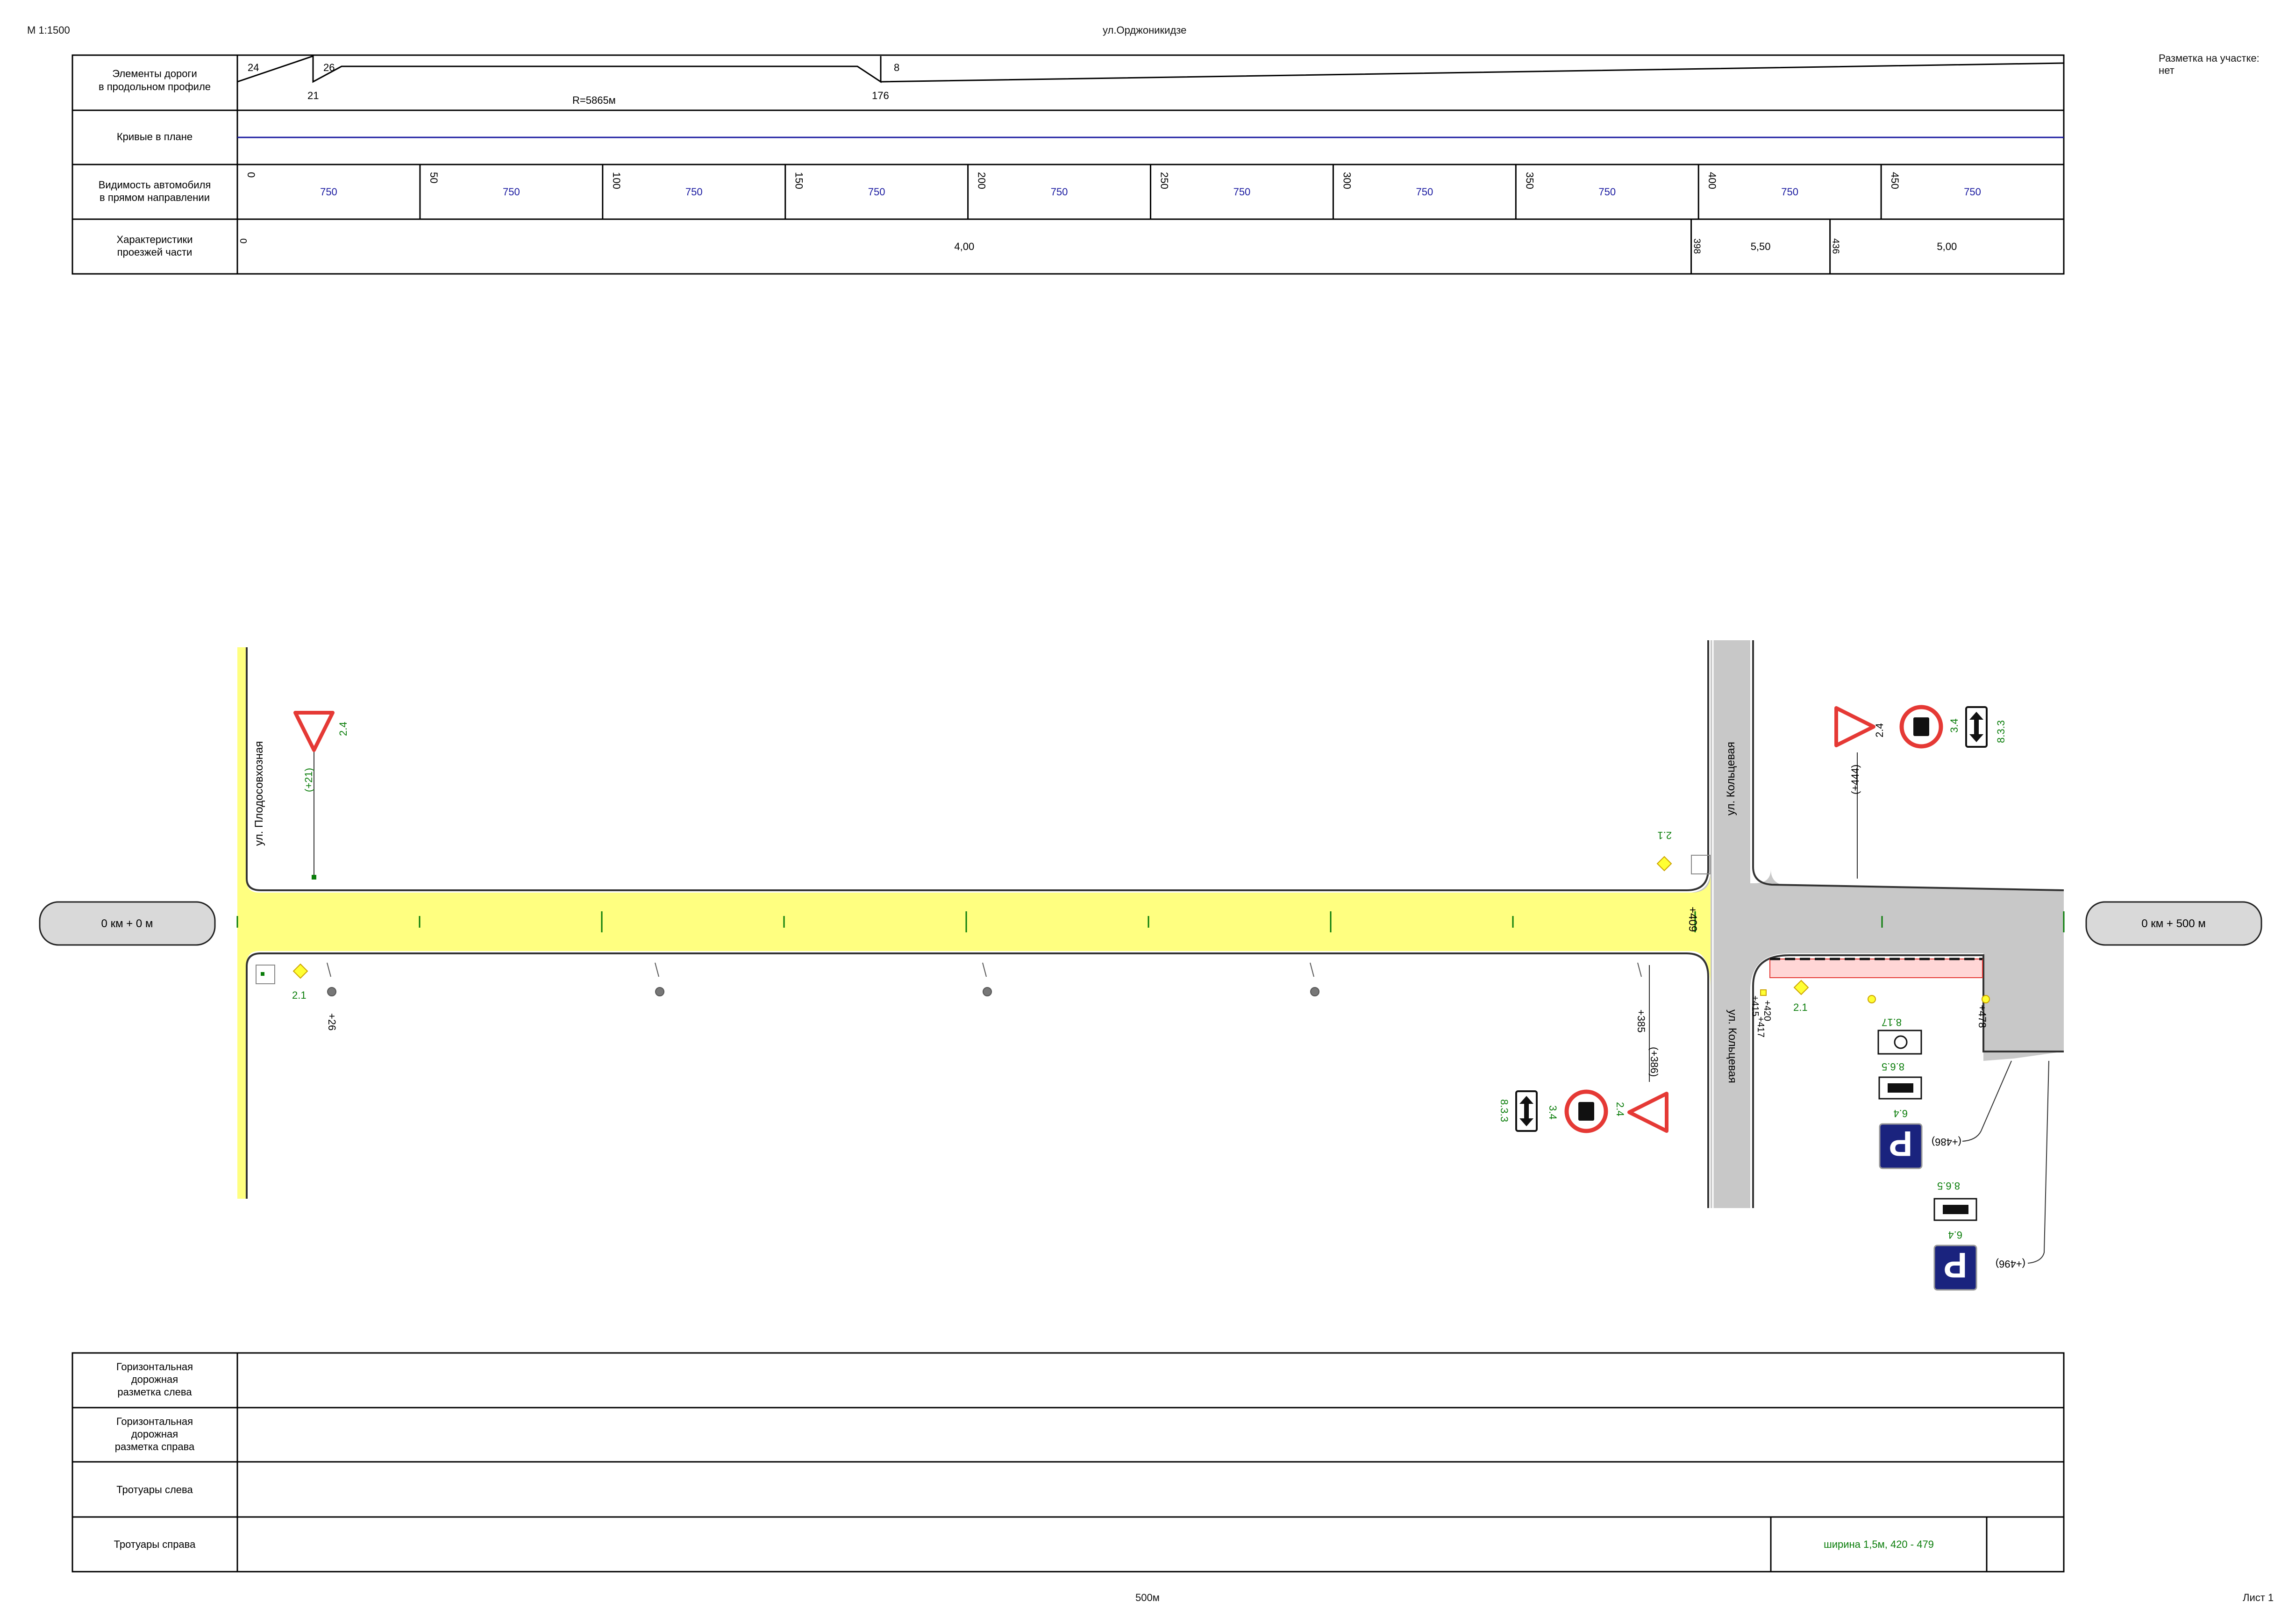 The height and width of the screenshot is (1624, 2296). What do you see at coordinates (2001, 731) in the screenshot?
I see `both-dirs-code-444: 8.3.3` at bounding box center [2001, 731].